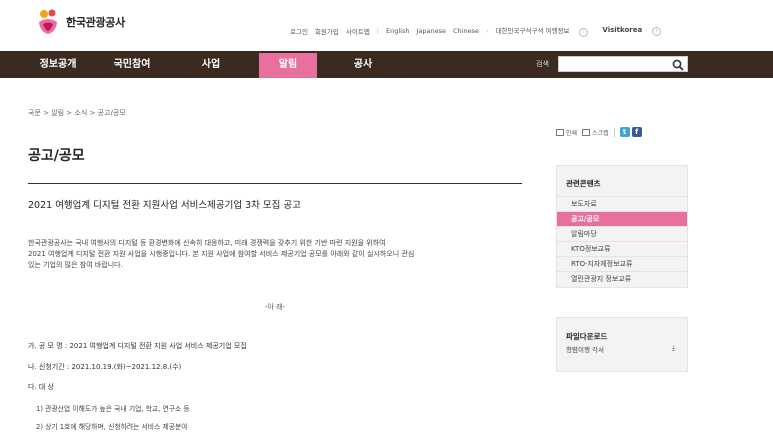 Image resolution: width=773 pixels, height=443 pixels. Describe the element at coordinates (623, 64) in the screenshot. I see `search-input` at that location.